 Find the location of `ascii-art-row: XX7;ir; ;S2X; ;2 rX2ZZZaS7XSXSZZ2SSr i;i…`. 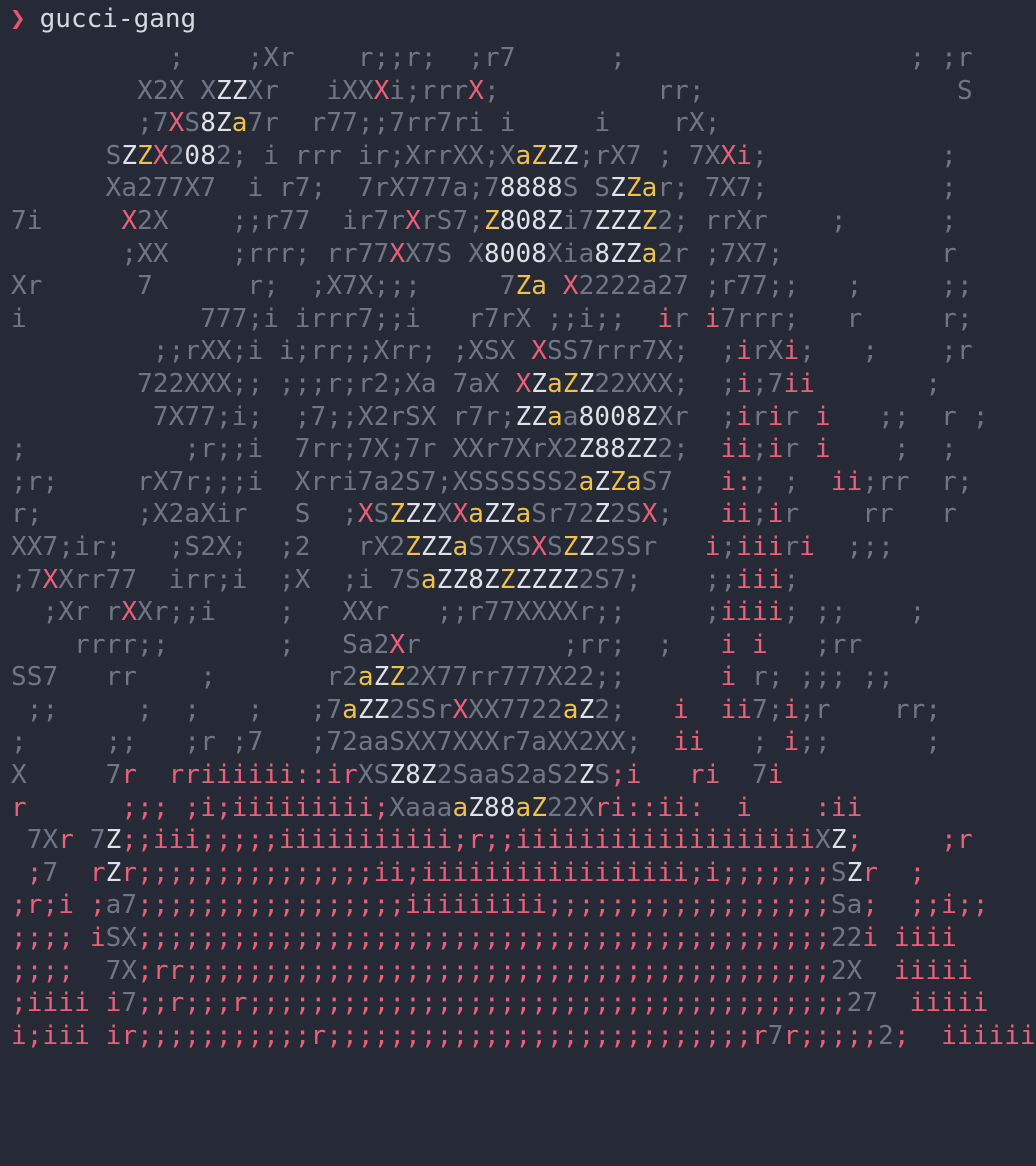

ascii-art-row: XX7;ir; ;S2X; ;2 rX2ZZZaS7XSXSZZ2SSr i;i… is located at coordinates (452, 546).